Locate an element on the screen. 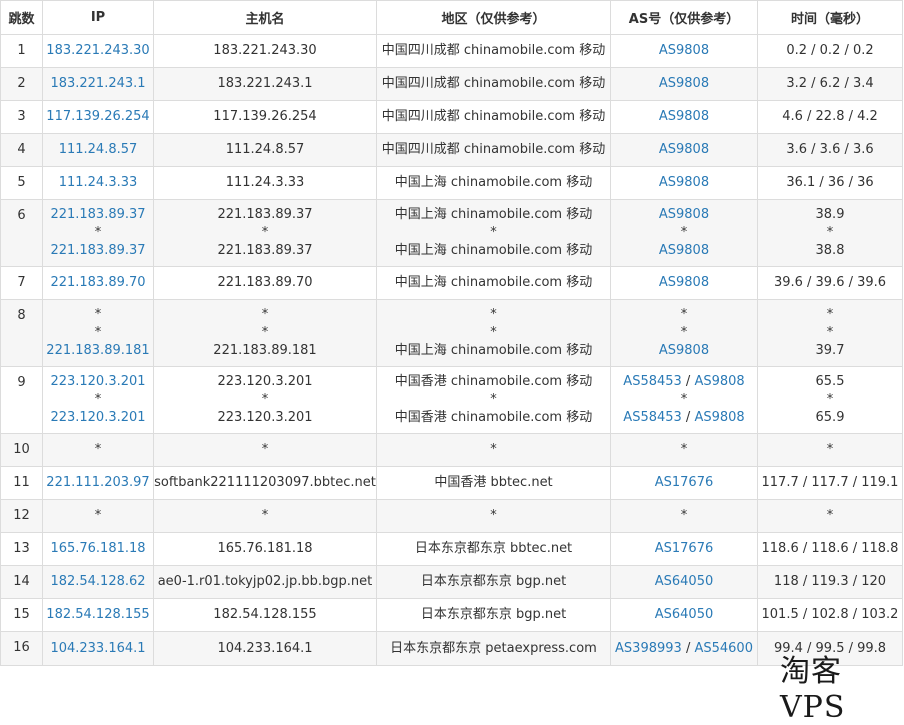  cell-time: 3.2 / 6.2 / 3.4 is located at coordinates (830, 84).